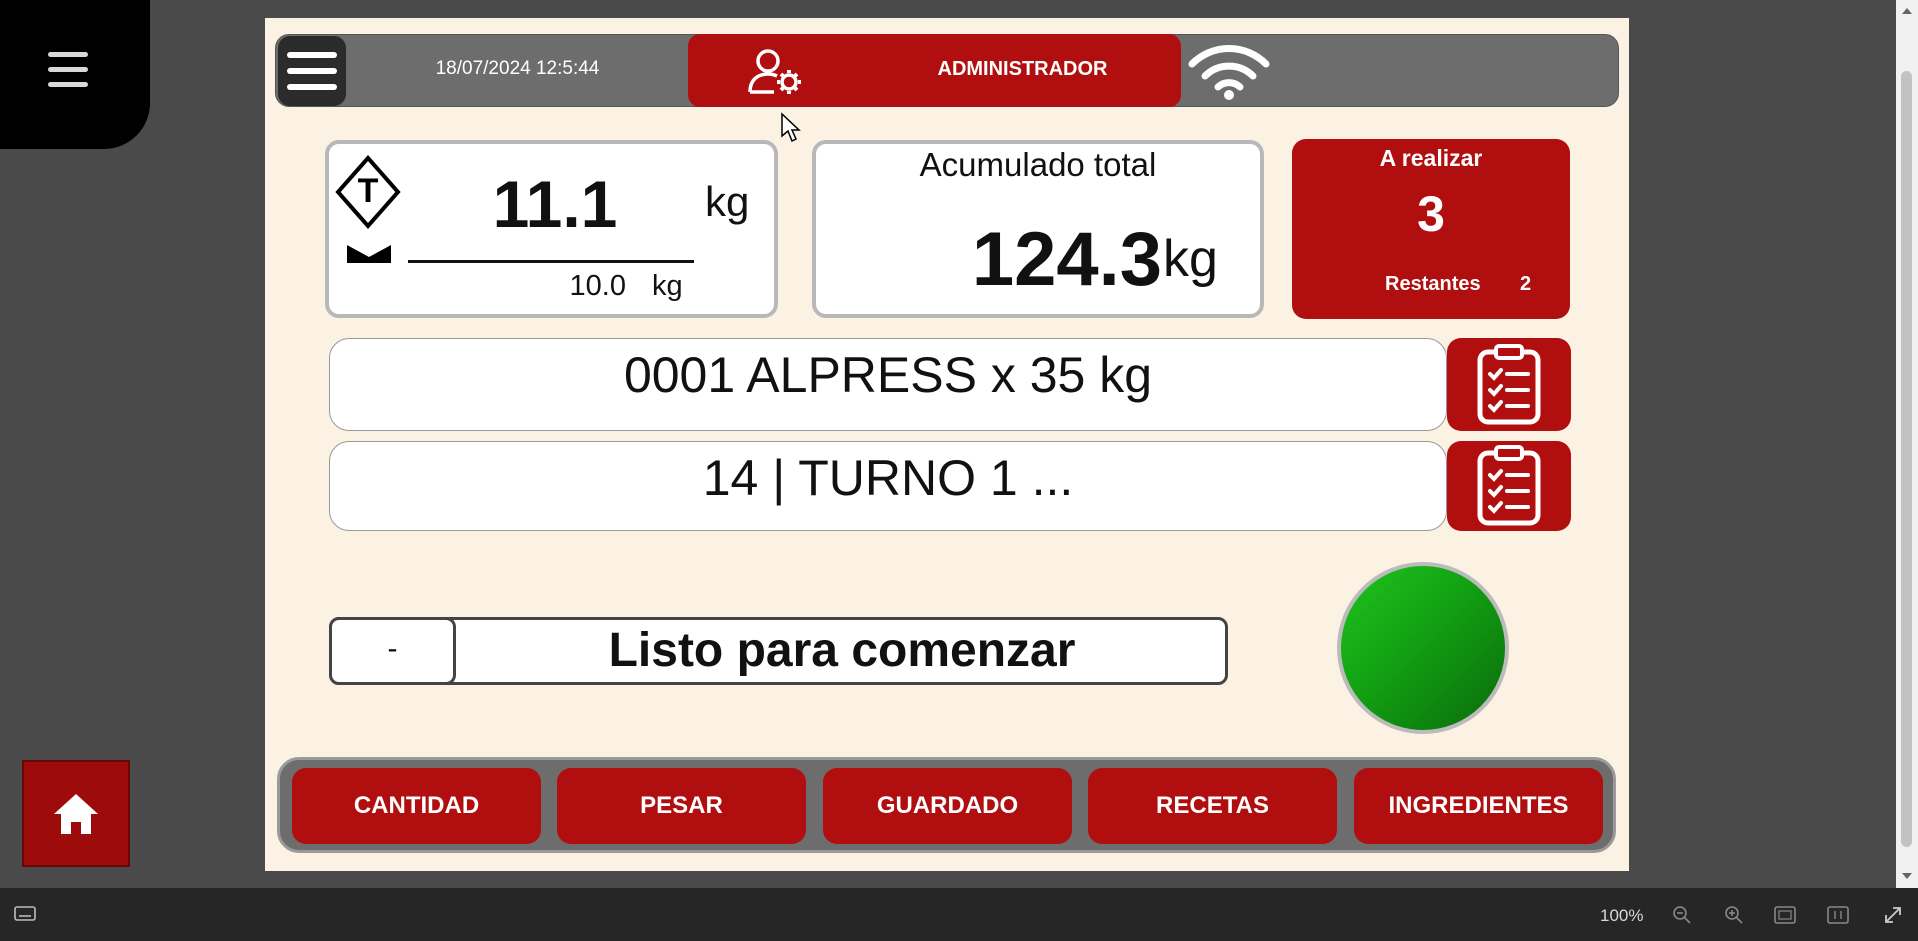 The width and height of the screenshot is (1918, 941). Describe the element at coordinates (368, 191) in the screenshot. I see `tare-symbol: T` at that location.